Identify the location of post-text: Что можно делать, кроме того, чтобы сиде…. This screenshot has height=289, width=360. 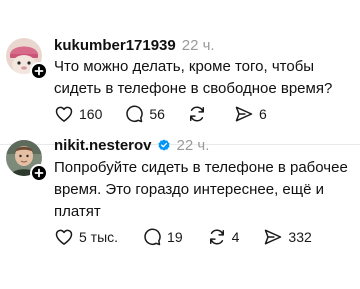
(193, 77).